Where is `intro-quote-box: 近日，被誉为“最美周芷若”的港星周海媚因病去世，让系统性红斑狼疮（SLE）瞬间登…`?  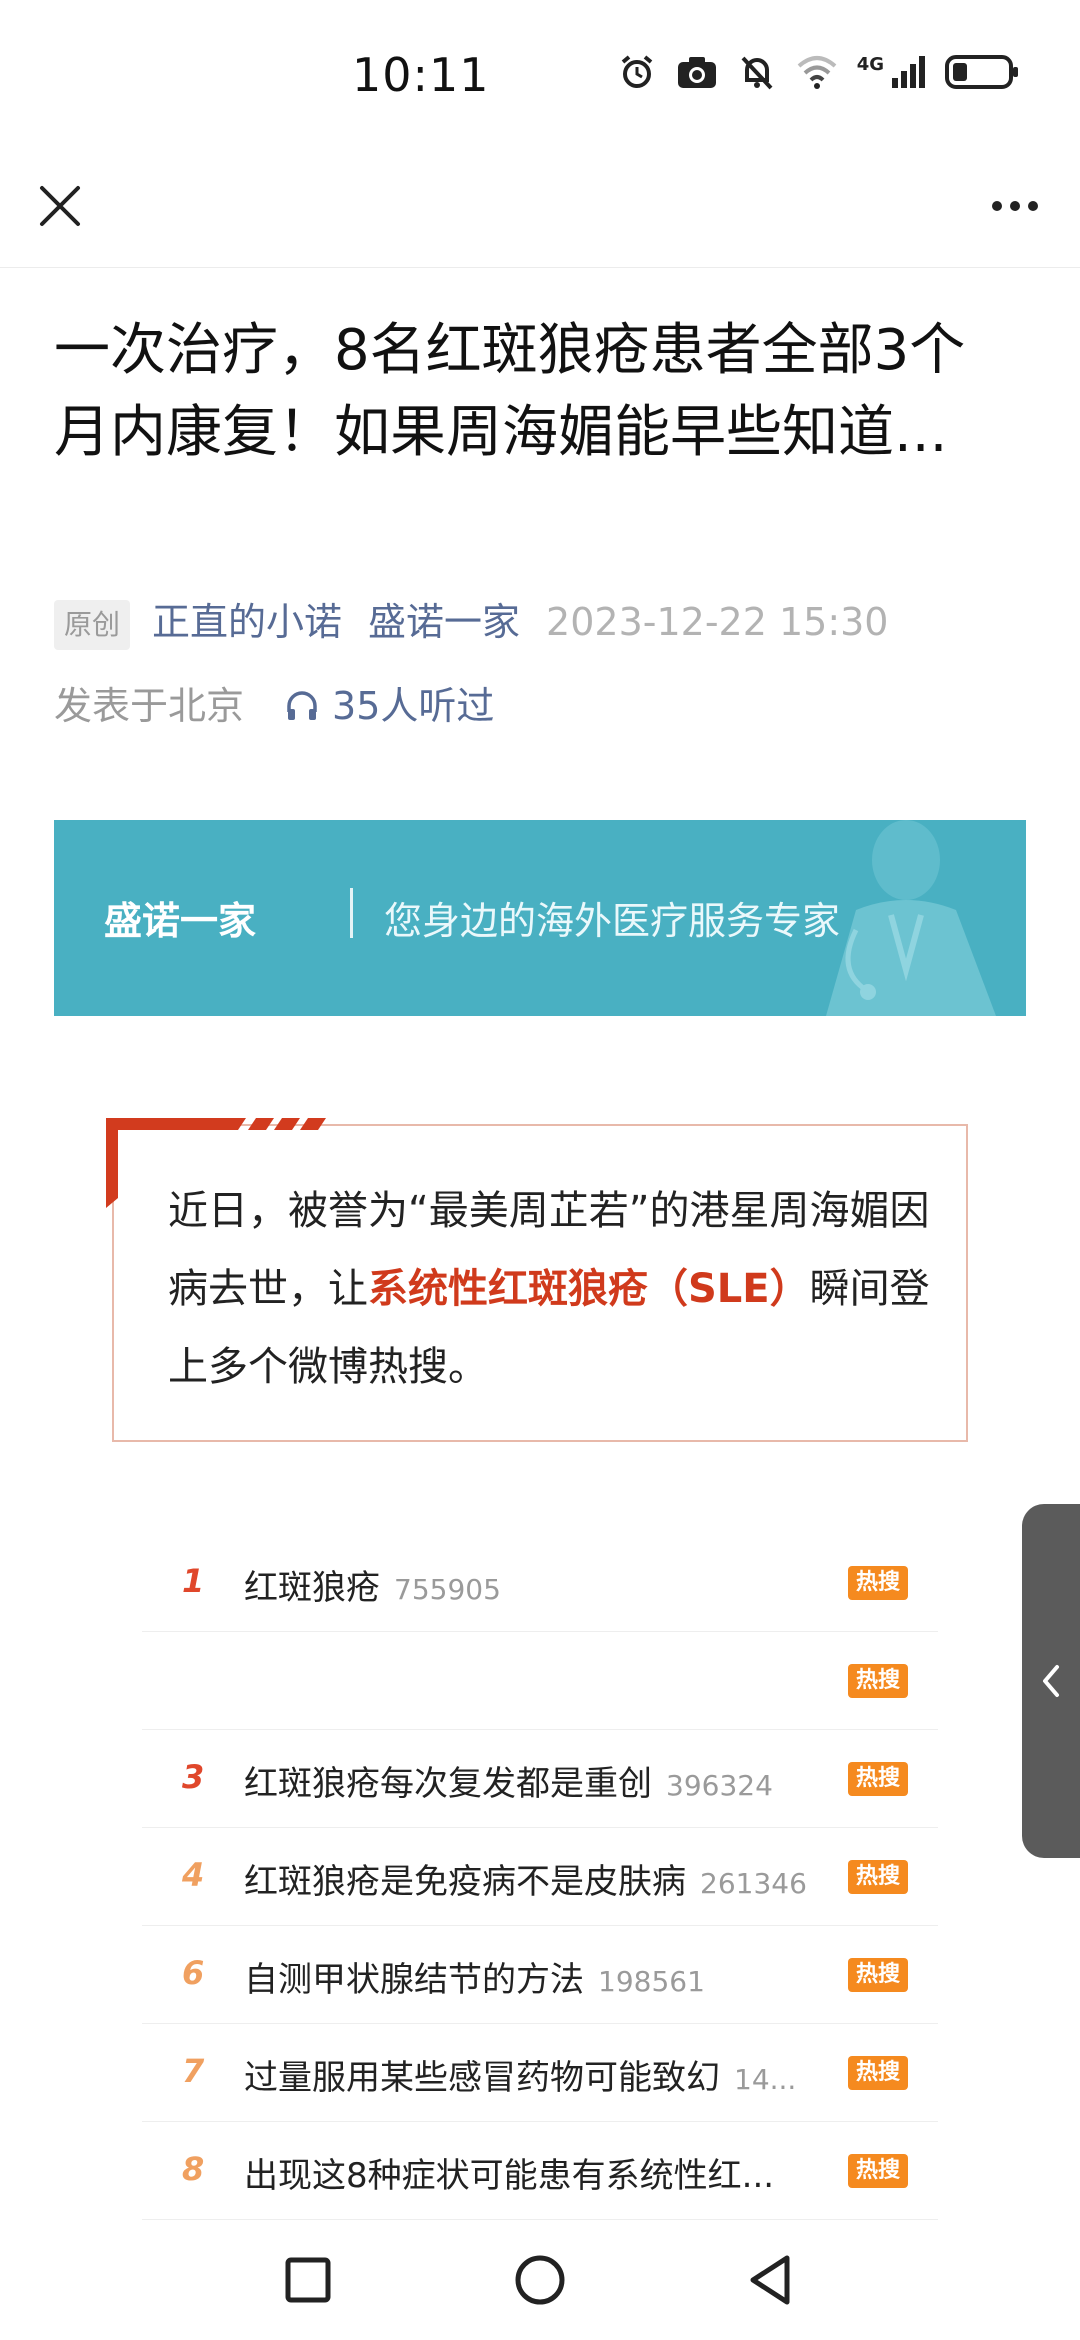 intro-quote-box: 近日，被誉为“最美周芷若”的港星周海媚因病去世，让系统性红斑狼疮（SLE）瞬间登… is located at coordinates (537, 1280).